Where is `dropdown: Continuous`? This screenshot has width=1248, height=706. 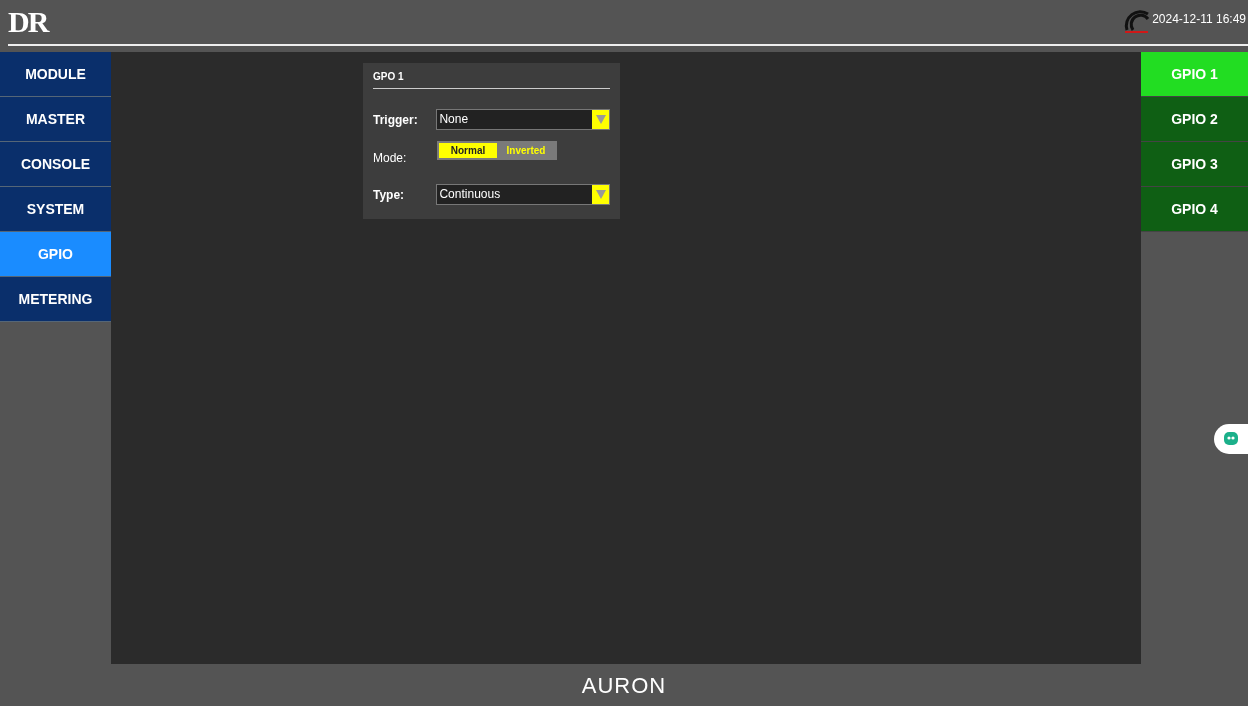 dropdown: Continuous is located at coordinates (523, 194).